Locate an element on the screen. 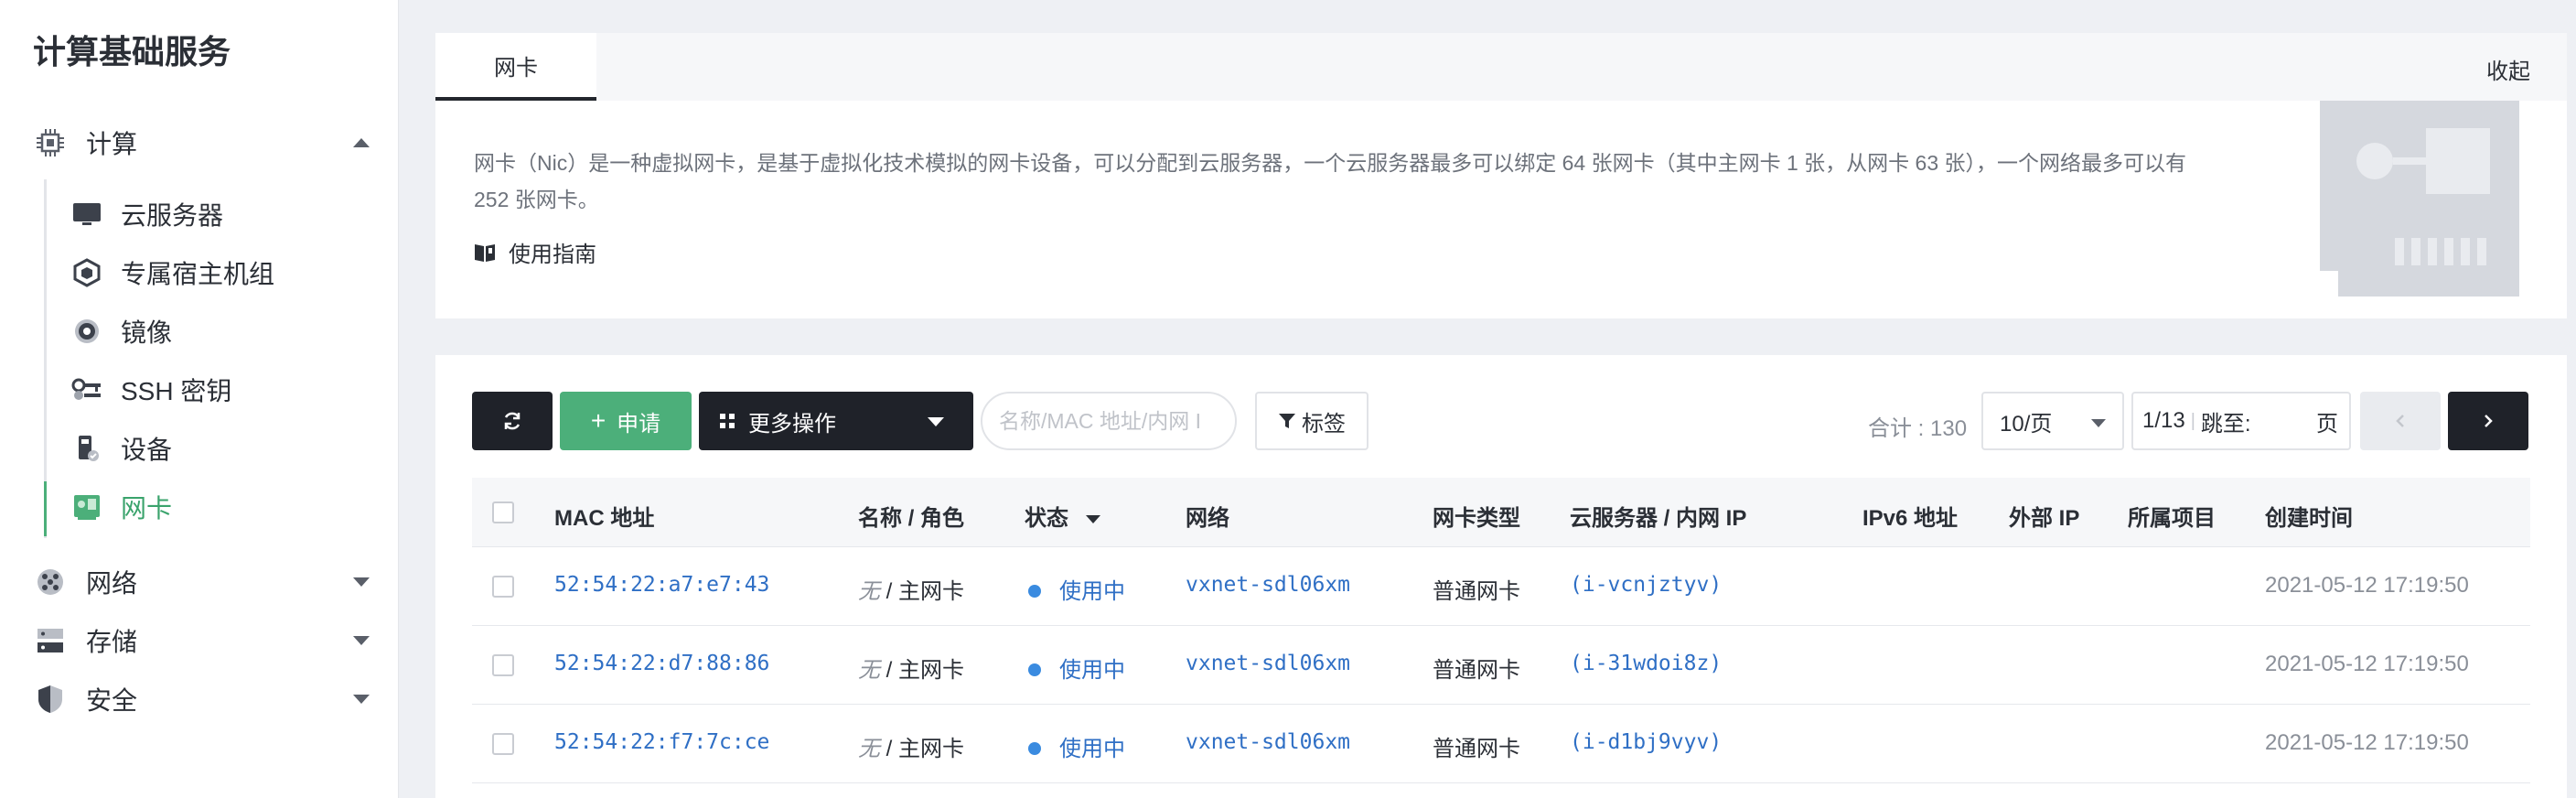 This screenshot has height=798, width=2576. column-header: 云服务器 / 内网 IP is located at coordinates (1659, 518).